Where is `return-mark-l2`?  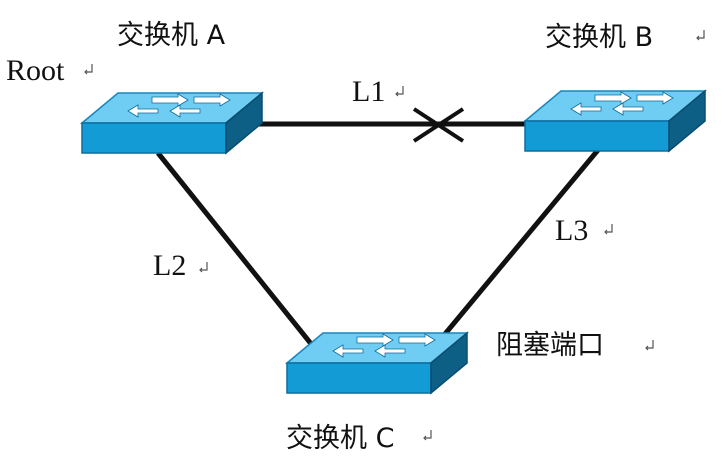 return-mark-l2 is located at coordinates (203, 267).